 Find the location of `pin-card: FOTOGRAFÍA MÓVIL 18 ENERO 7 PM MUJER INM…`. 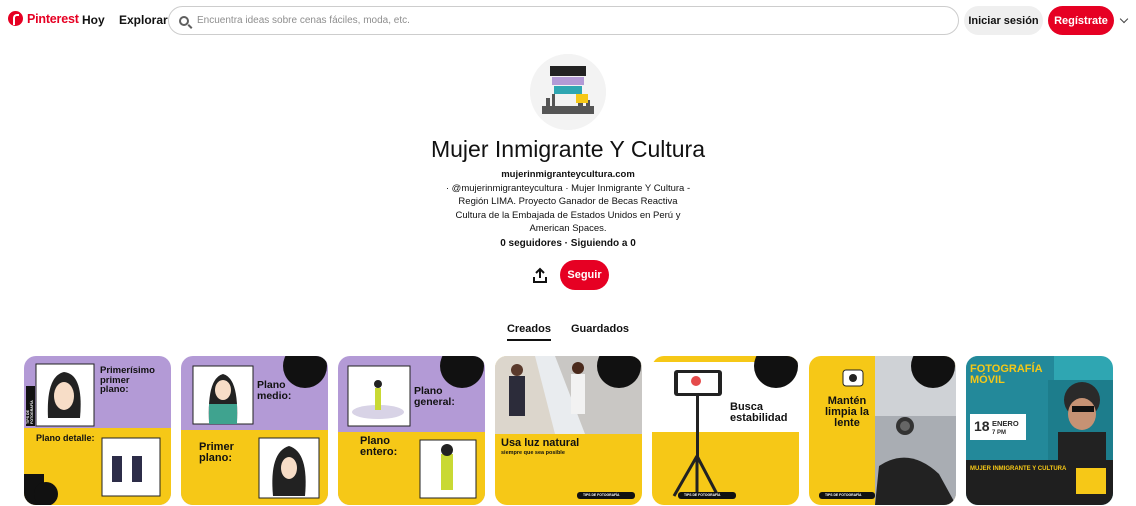

pin-card: FOTOGRAFÍA MÓVIL 18 ENERO 7 PM MUJER INM… is located at coordinates (1039, 430).